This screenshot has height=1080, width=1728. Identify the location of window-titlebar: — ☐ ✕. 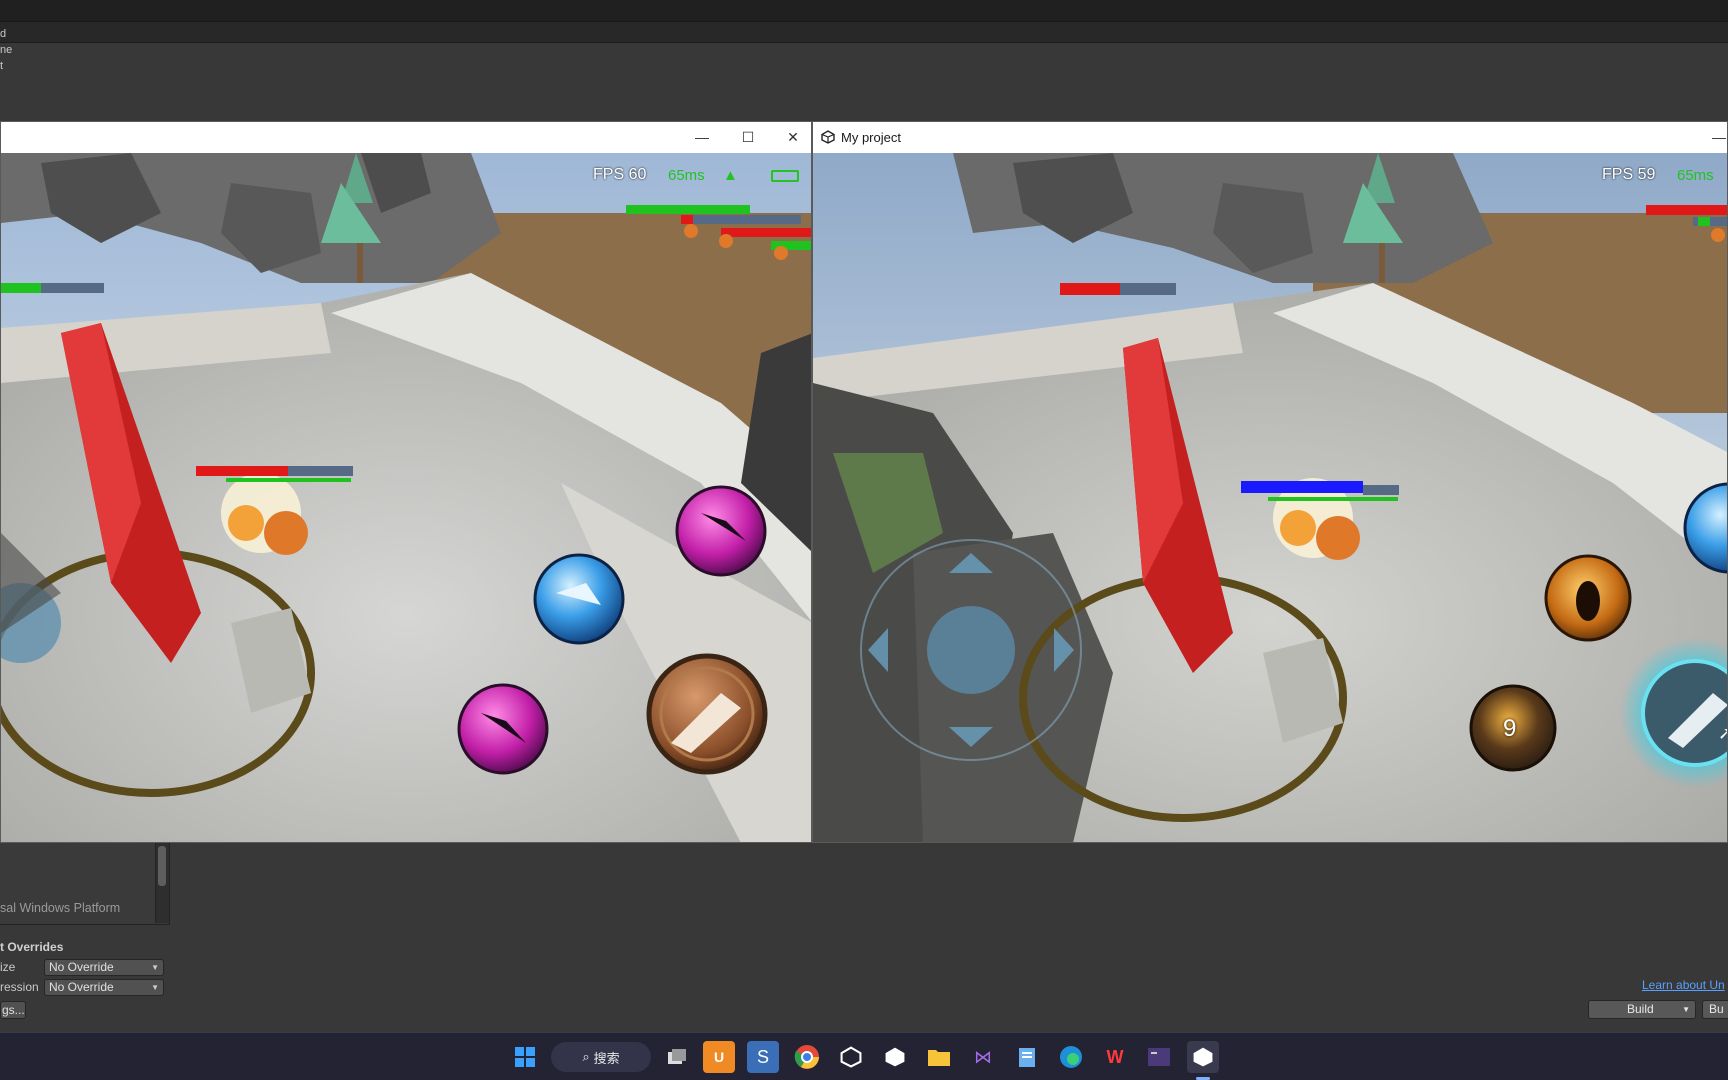
(406, 137).